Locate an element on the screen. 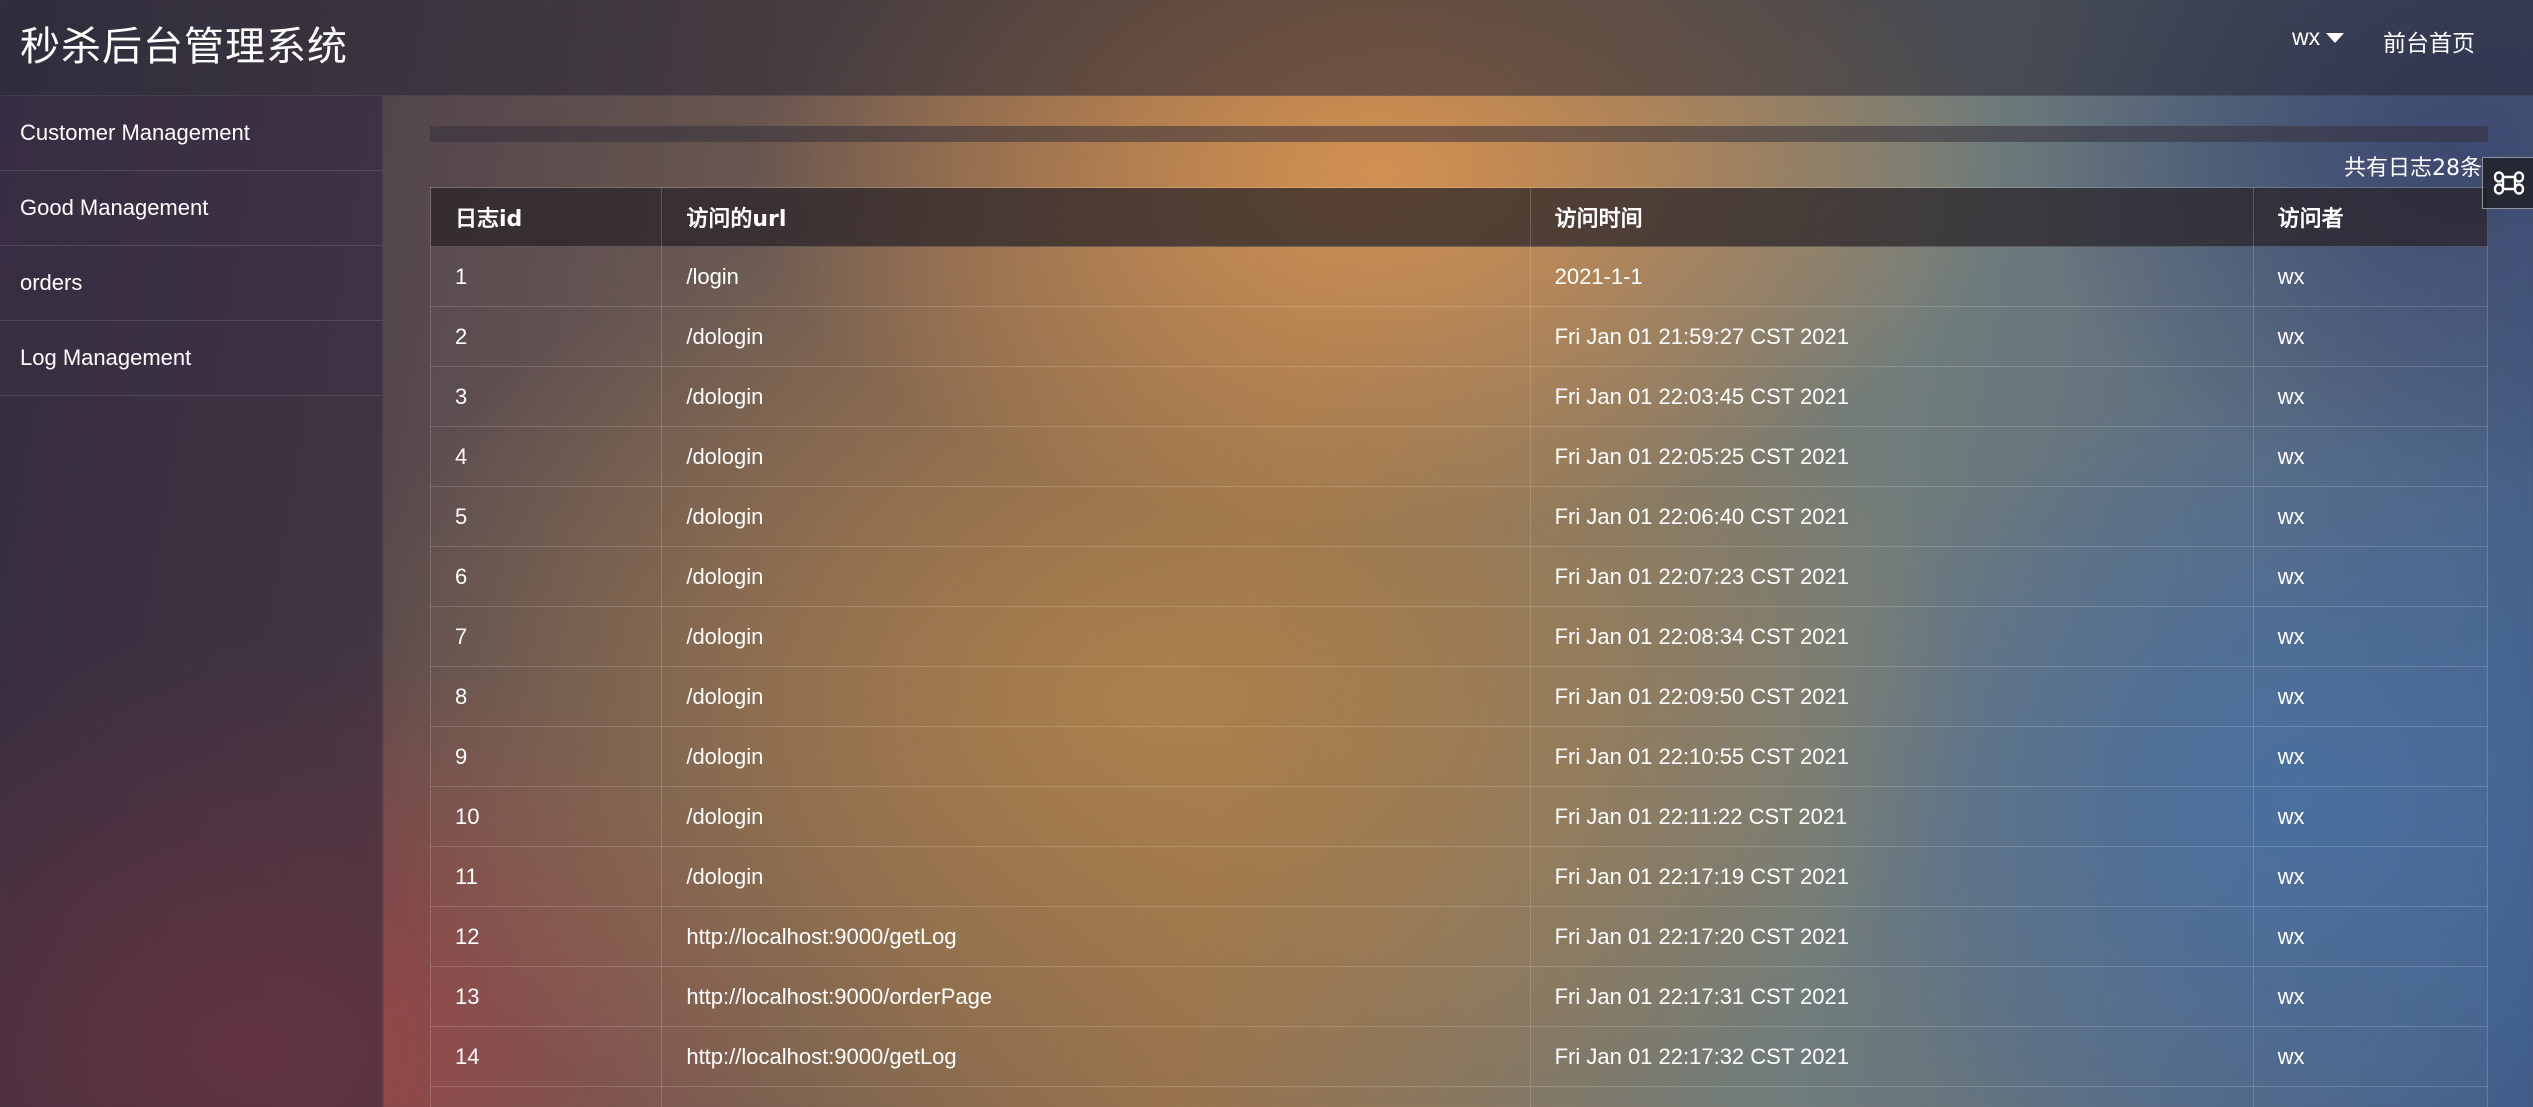 Image resolution: width=2533 pixels, height=1107 pixels. time-cell: Fri Jan 01 22:07:23 CST 2021 is located at coordinates (1891, 576).